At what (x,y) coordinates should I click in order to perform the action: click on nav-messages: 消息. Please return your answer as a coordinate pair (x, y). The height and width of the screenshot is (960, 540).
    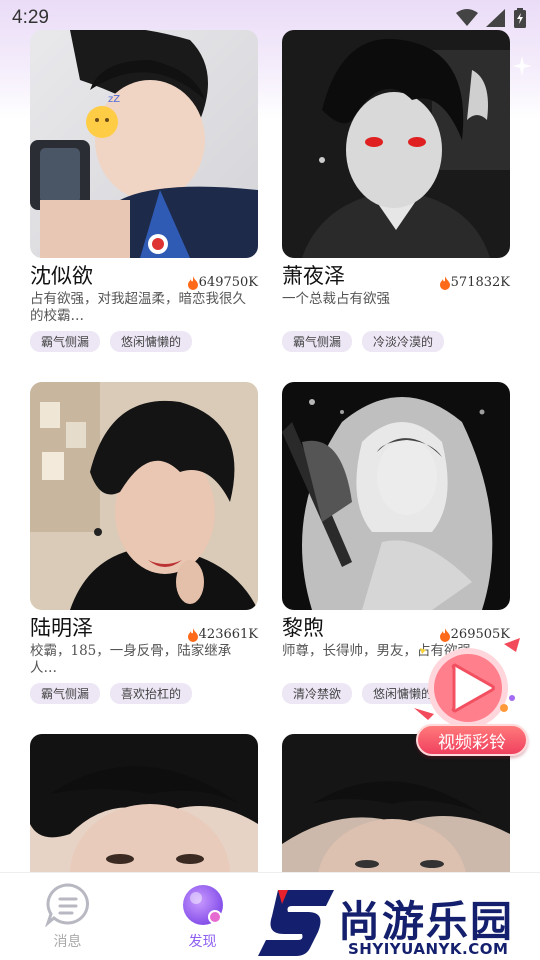
    Looking at the image, I should click on (67, 916).